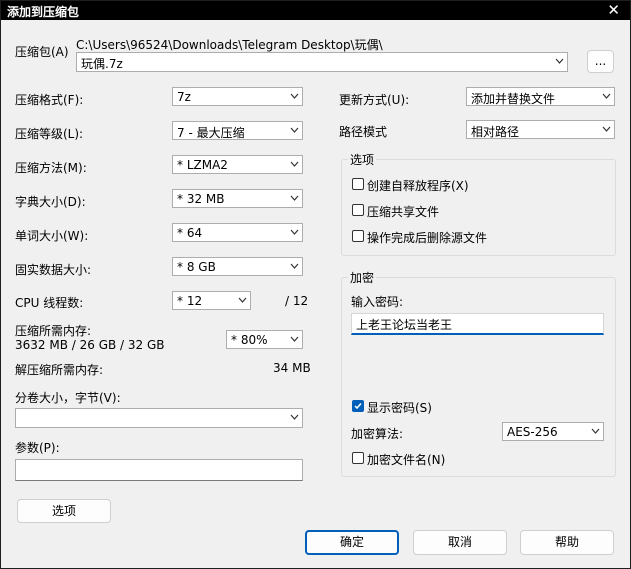 The image size is (631, 569). I want to click on threads-label: CPU 线程数:, so click(49, 303).